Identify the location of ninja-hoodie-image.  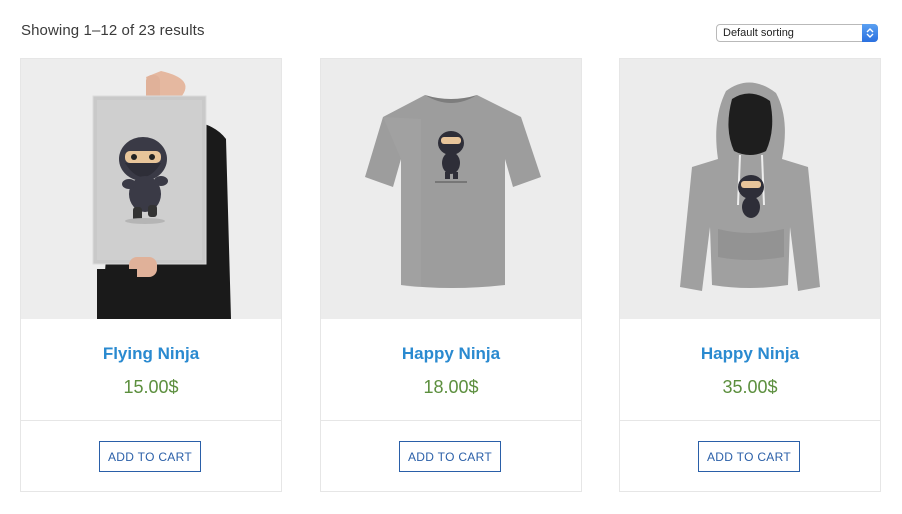
(750, 189).